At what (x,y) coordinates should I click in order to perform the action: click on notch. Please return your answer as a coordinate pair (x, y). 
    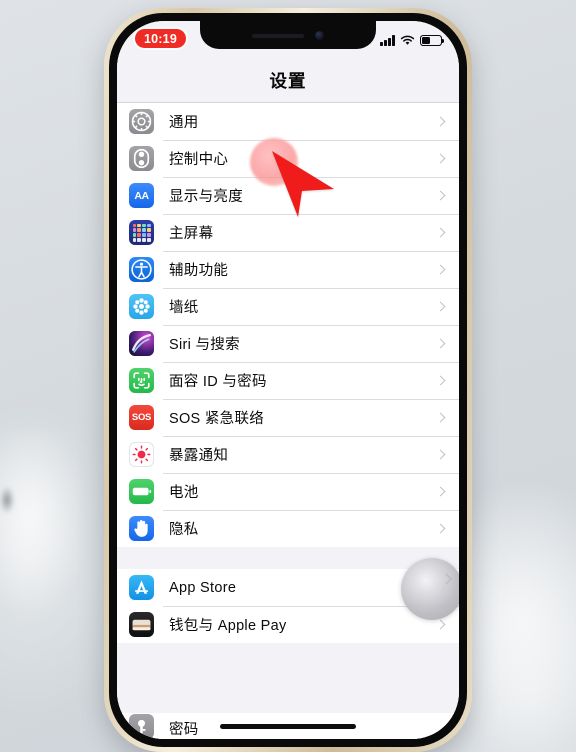
    Looking at the image, I should click on (288, 35).